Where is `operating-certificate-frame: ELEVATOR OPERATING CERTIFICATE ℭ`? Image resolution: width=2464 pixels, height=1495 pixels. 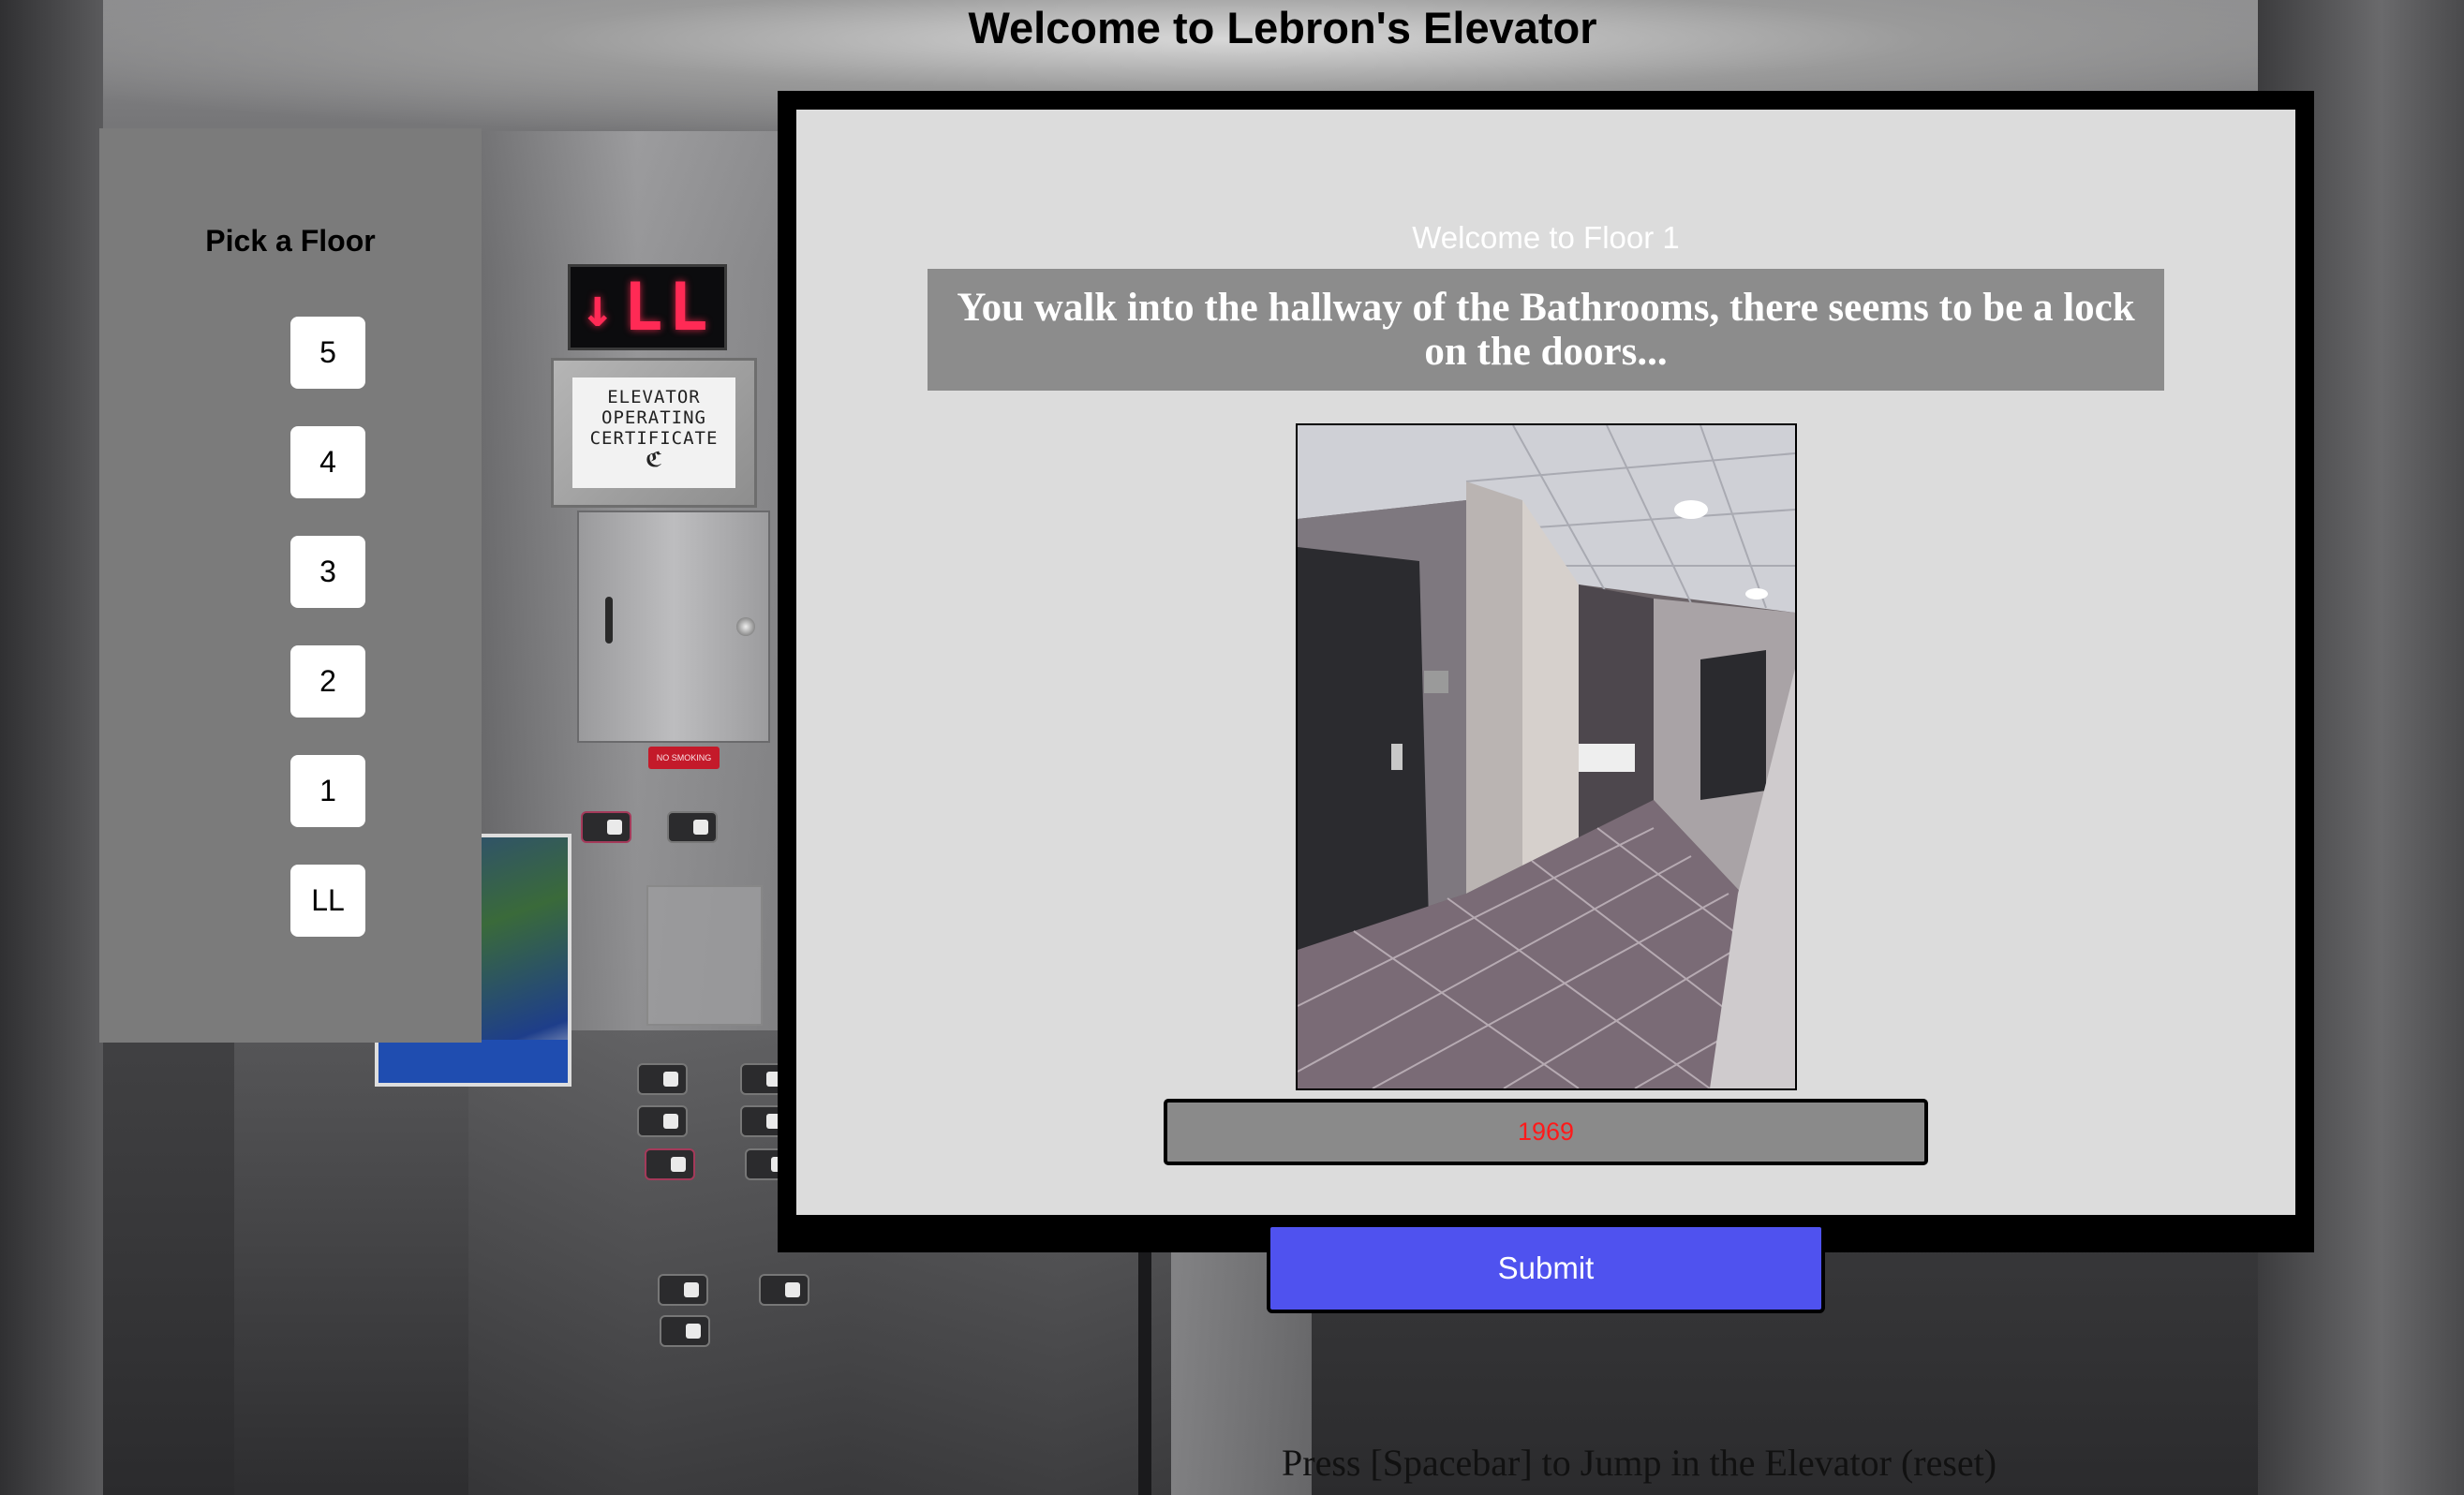 operating-certificate-frame: ELEVATOR OPERATING CERTIFICATE ℭ is located at coordinates (654, 433).